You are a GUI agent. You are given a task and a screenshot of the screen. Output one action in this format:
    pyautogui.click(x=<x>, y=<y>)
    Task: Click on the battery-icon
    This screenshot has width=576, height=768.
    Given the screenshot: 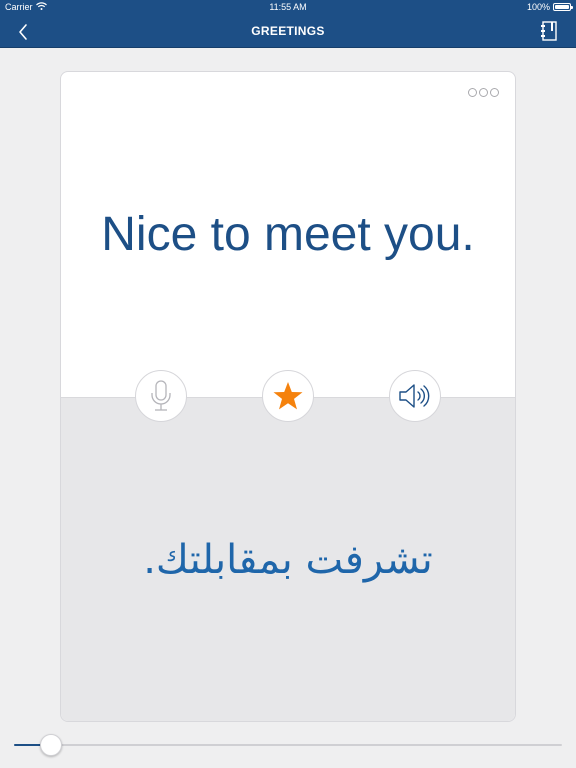 What is the action you would take?
    pyautogui.click(x=563, y=7)
    